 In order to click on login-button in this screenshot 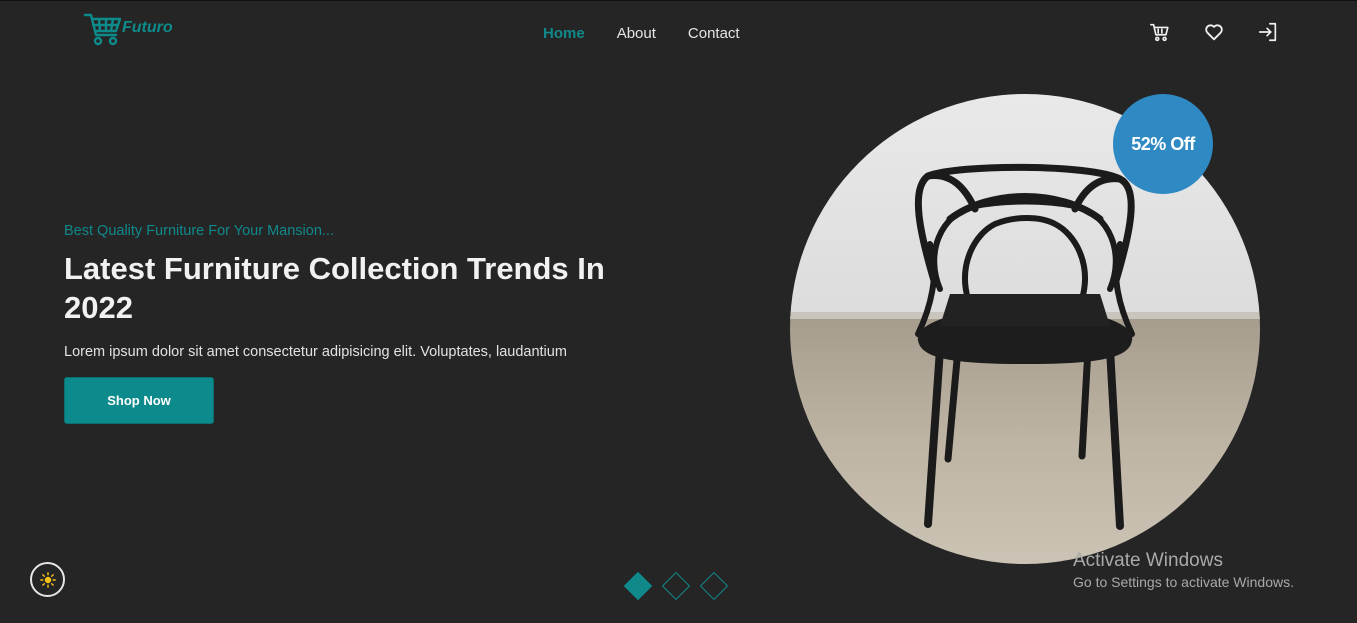, I will do `click(1268, 32)`.